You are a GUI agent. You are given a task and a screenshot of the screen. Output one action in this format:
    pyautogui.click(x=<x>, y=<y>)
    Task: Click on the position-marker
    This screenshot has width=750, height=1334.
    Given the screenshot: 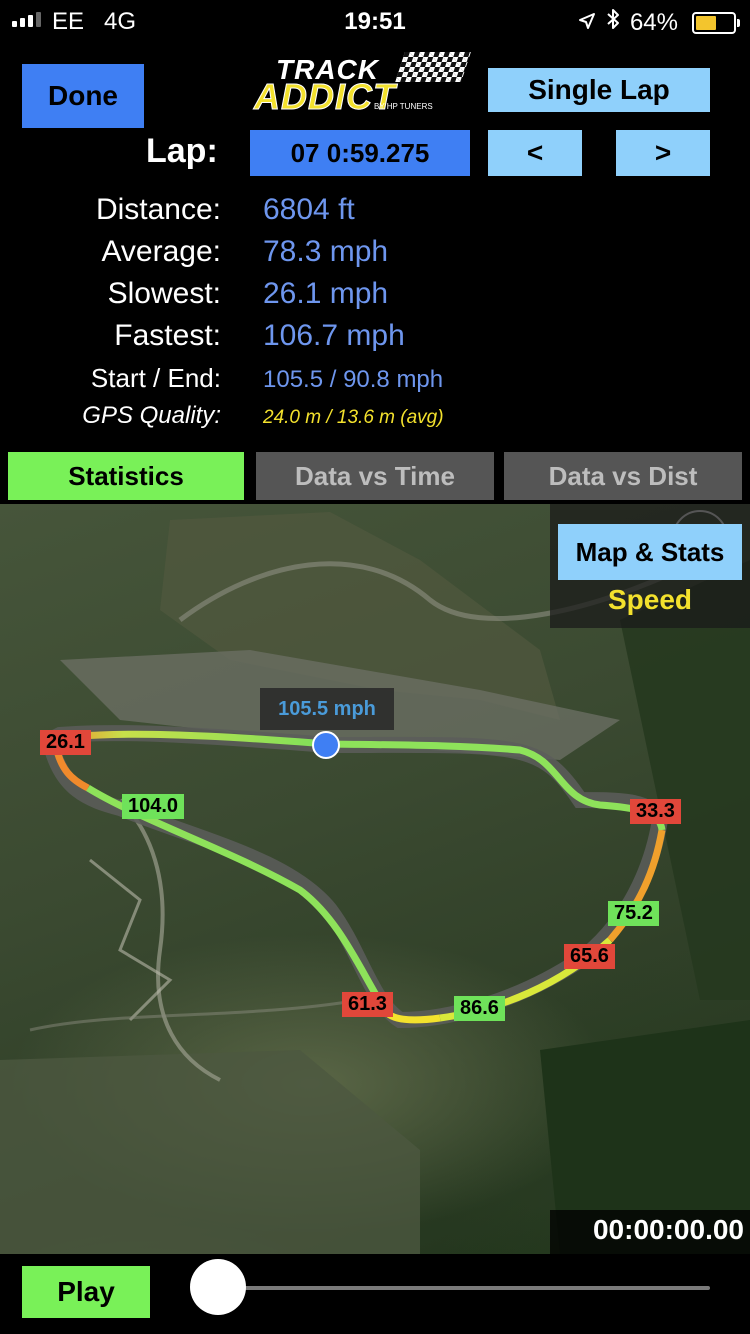 What is the action you would take?
    pyautogui.click(x=326, y=745)
    